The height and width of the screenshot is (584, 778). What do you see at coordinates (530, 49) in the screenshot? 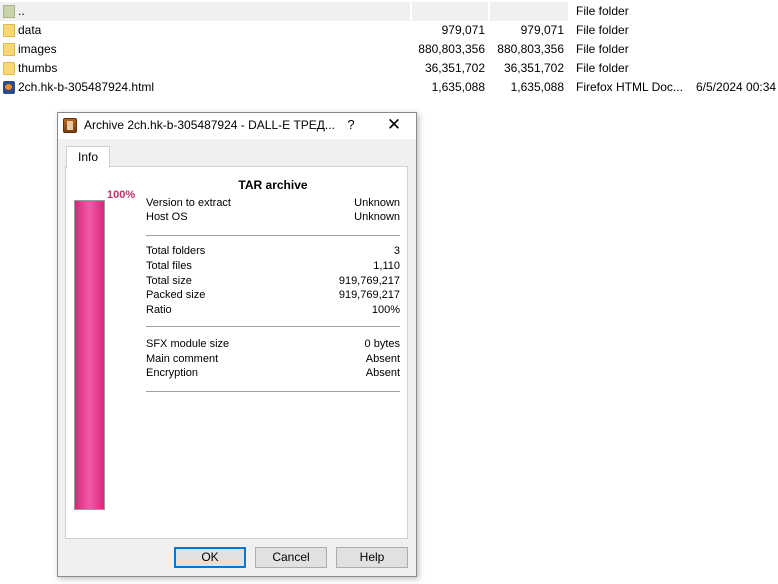
I see `file-packed-size: 880,803,356` at bounding box center [530, 49].